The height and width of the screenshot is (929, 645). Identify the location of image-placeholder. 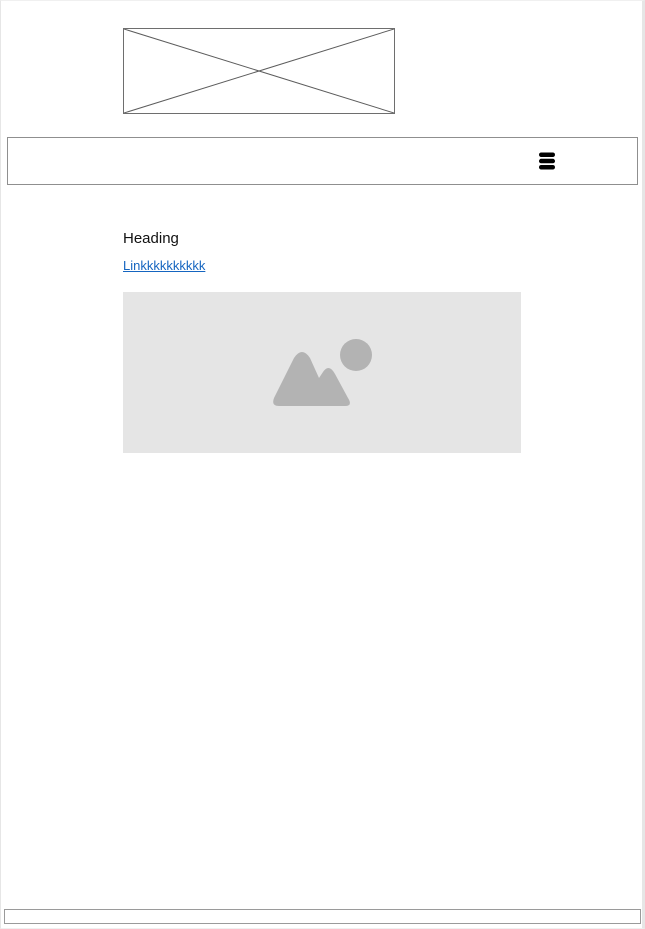
(322, 372).